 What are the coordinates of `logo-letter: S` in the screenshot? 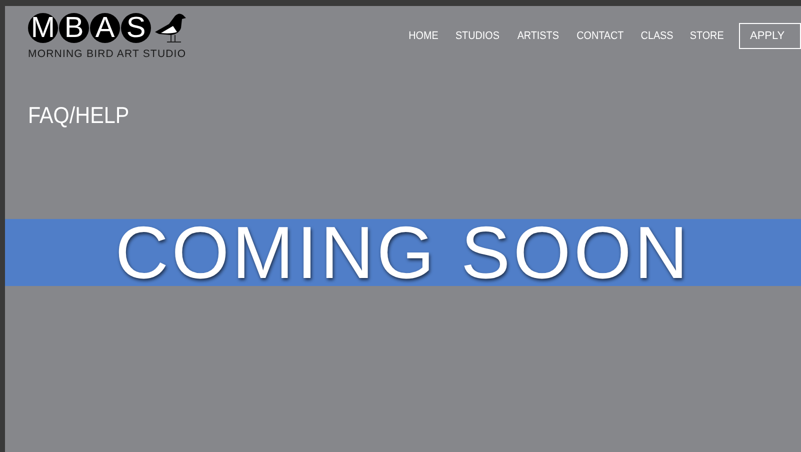 It's located at (136, 28).